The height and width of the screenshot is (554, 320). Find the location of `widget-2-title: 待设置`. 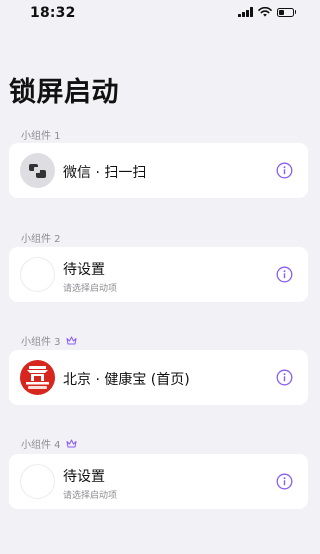

widget-2-title: 待设置 is located at coordinates (84, 270).